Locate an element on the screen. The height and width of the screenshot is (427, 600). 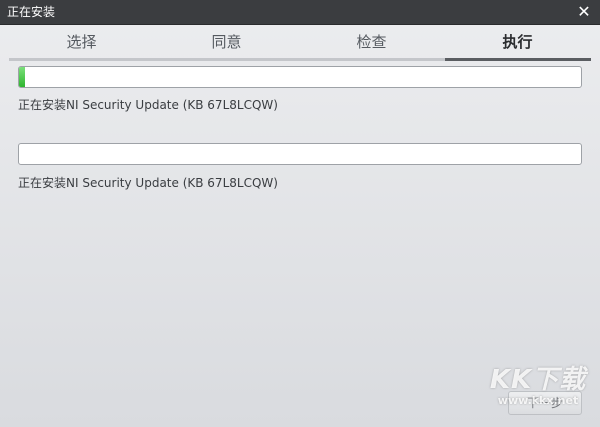
tab-check: 检查 is located at coordinates (371, 43).